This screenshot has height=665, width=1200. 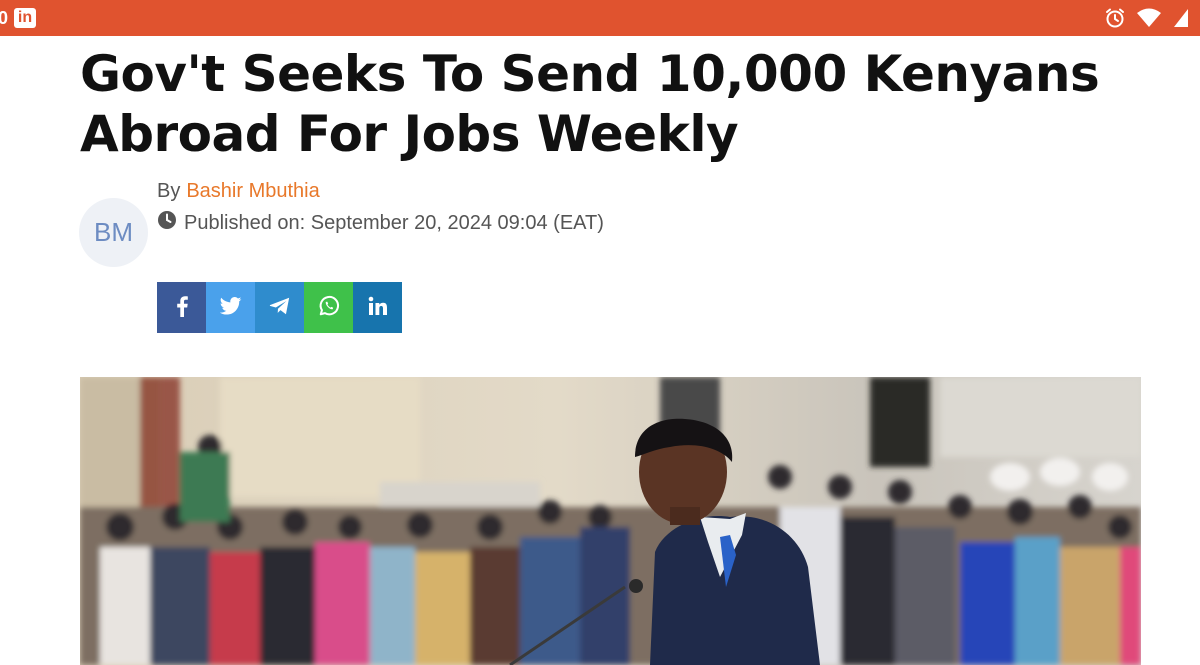 I want to click on facebook-icon, so click(x=182, y=308).